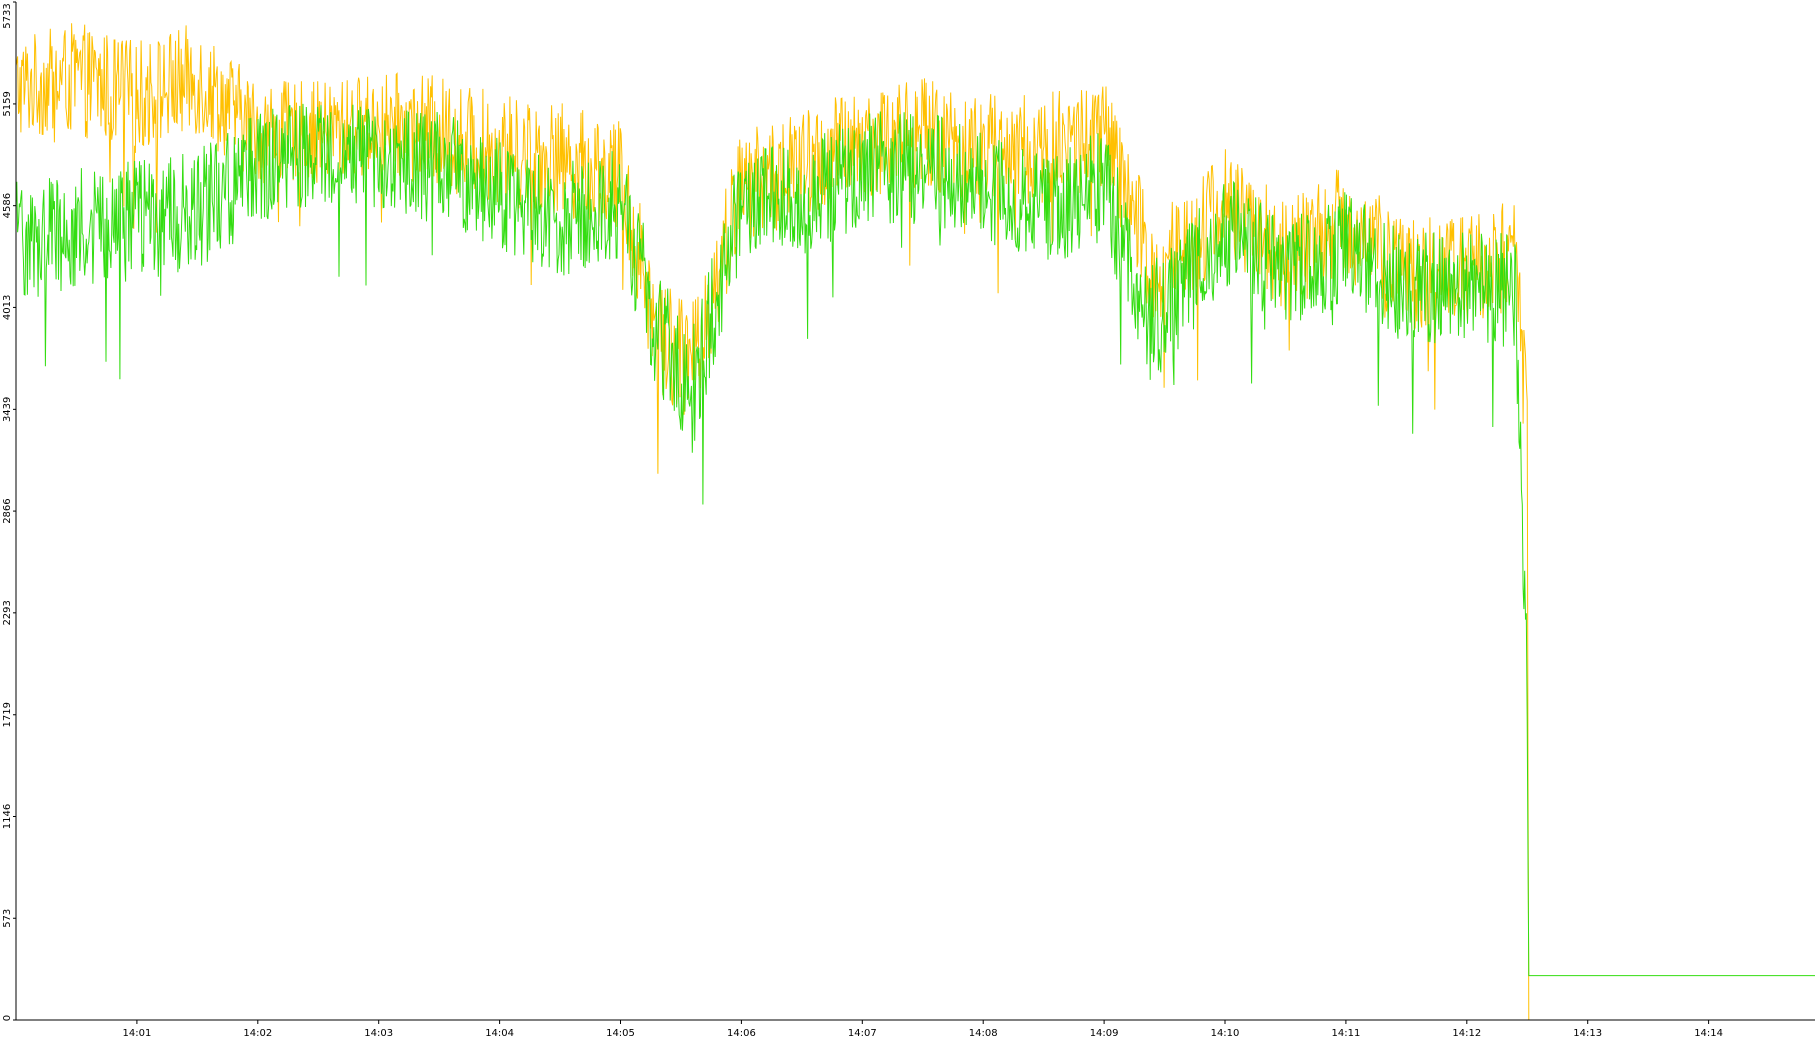 This screenshot has height=1039, width=1815. I want to click on x-tick-label: 14:01, so click(136, 1033).